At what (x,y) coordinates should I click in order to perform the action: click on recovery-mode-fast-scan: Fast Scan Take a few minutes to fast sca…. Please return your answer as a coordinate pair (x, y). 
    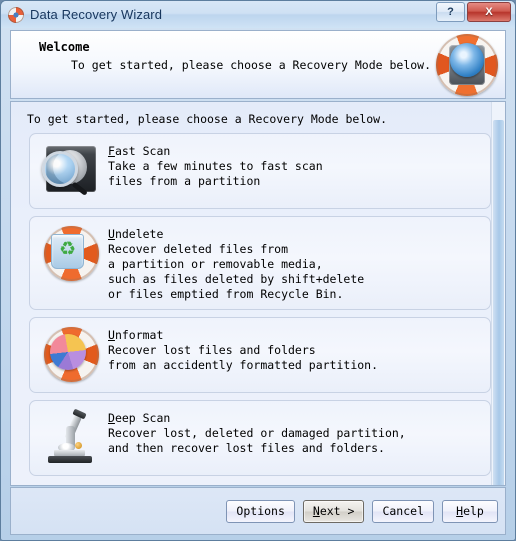
    Looking at the image, I should click on (260, 171).